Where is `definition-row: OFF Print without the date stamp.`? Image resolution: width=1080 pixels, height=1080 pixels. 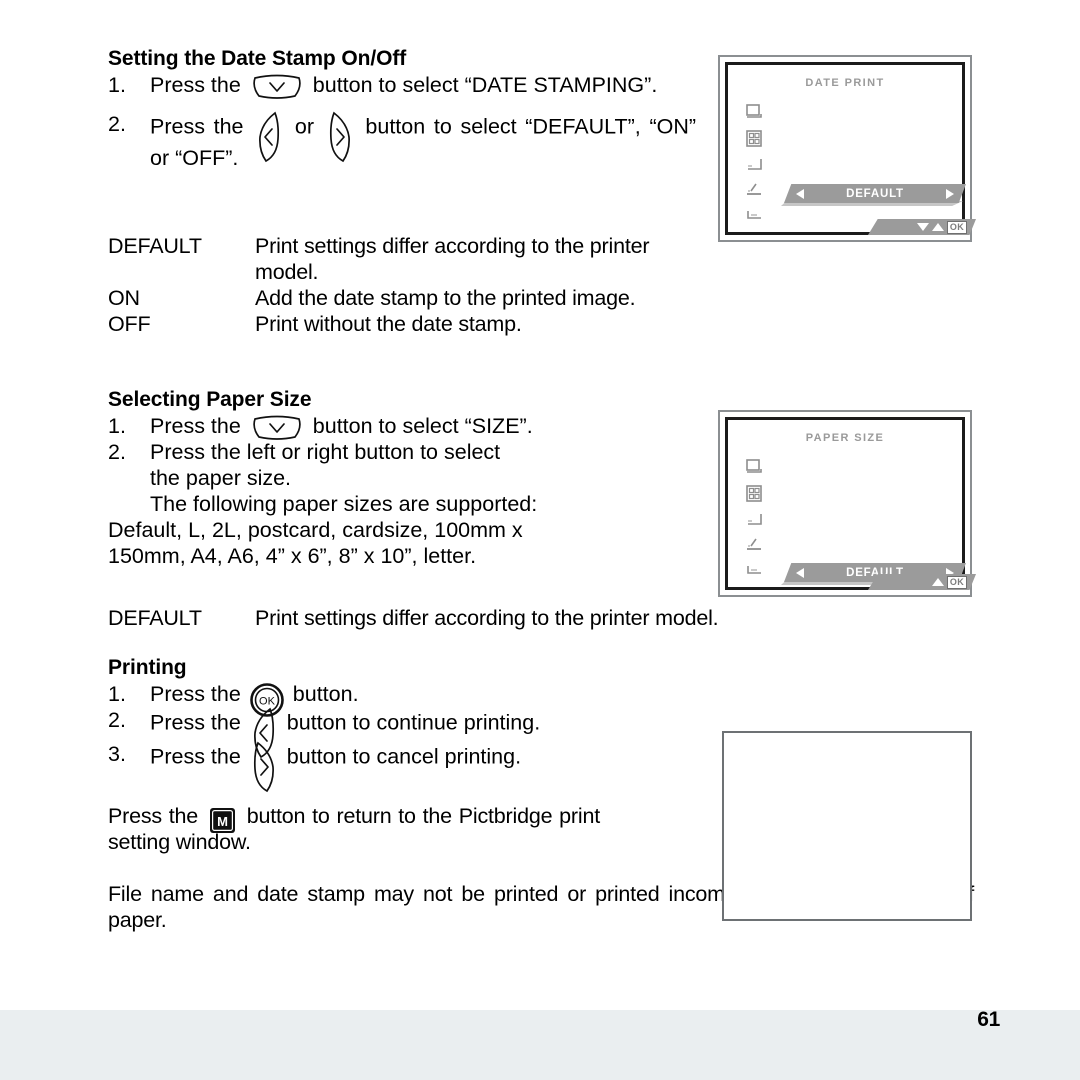
definition-row: OFF Print without the date stamp. is located at coordinates (402, 324).